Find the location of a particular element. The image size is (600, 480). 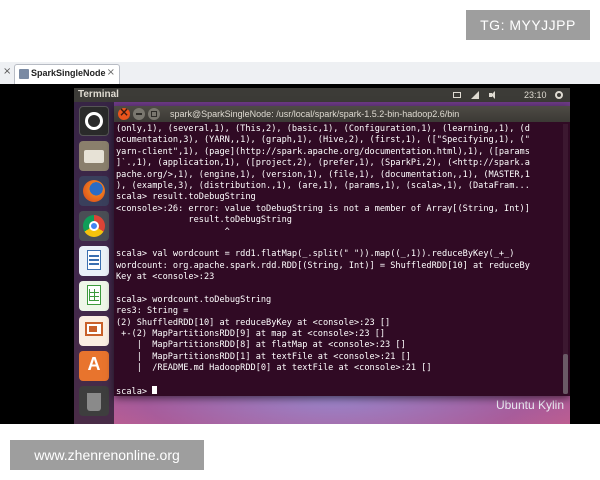

libreoffice-impress-icon is located at coordinates (94, 331).